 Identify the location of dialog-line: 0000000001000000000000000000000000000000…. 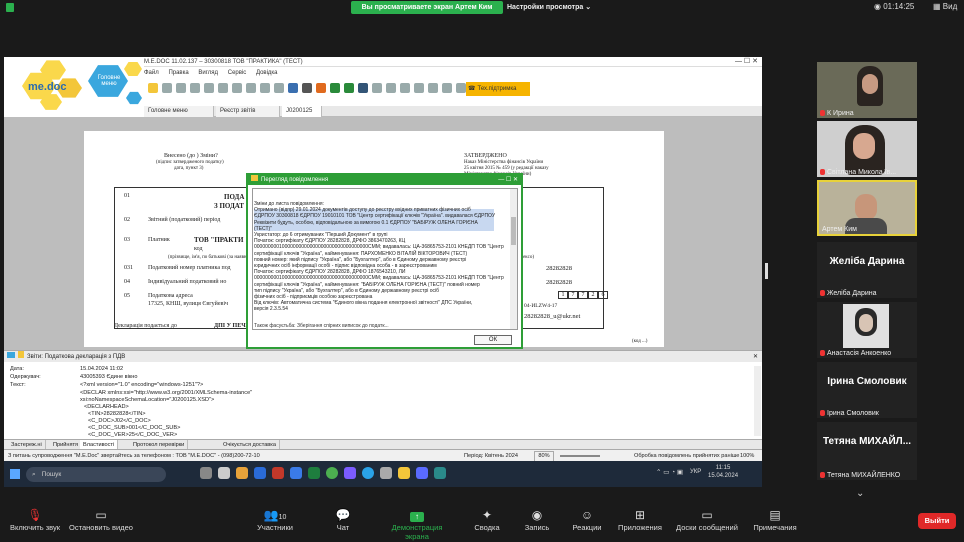
(379, 278).